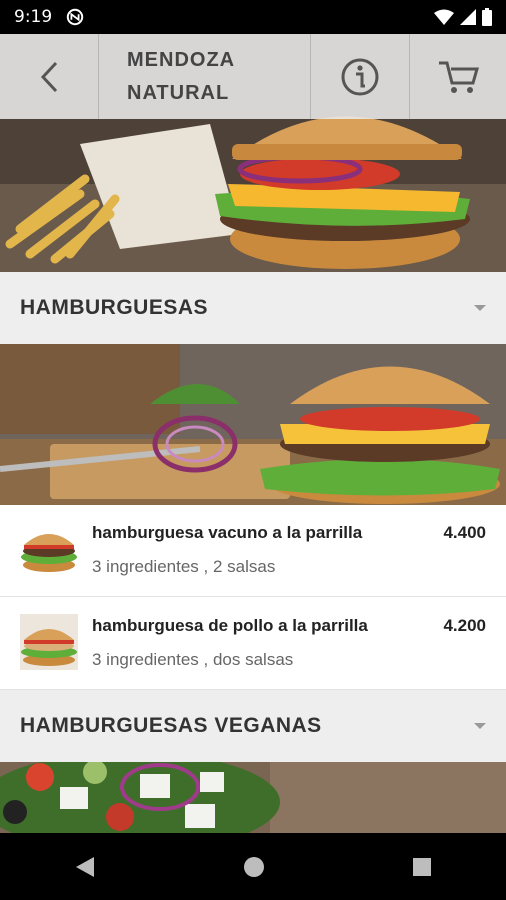 Image resolution: width=506 pixels, height=900 pixels. I want to click on category-header-hamburguesas: HAMBURGUESAS, so click(253, 308).